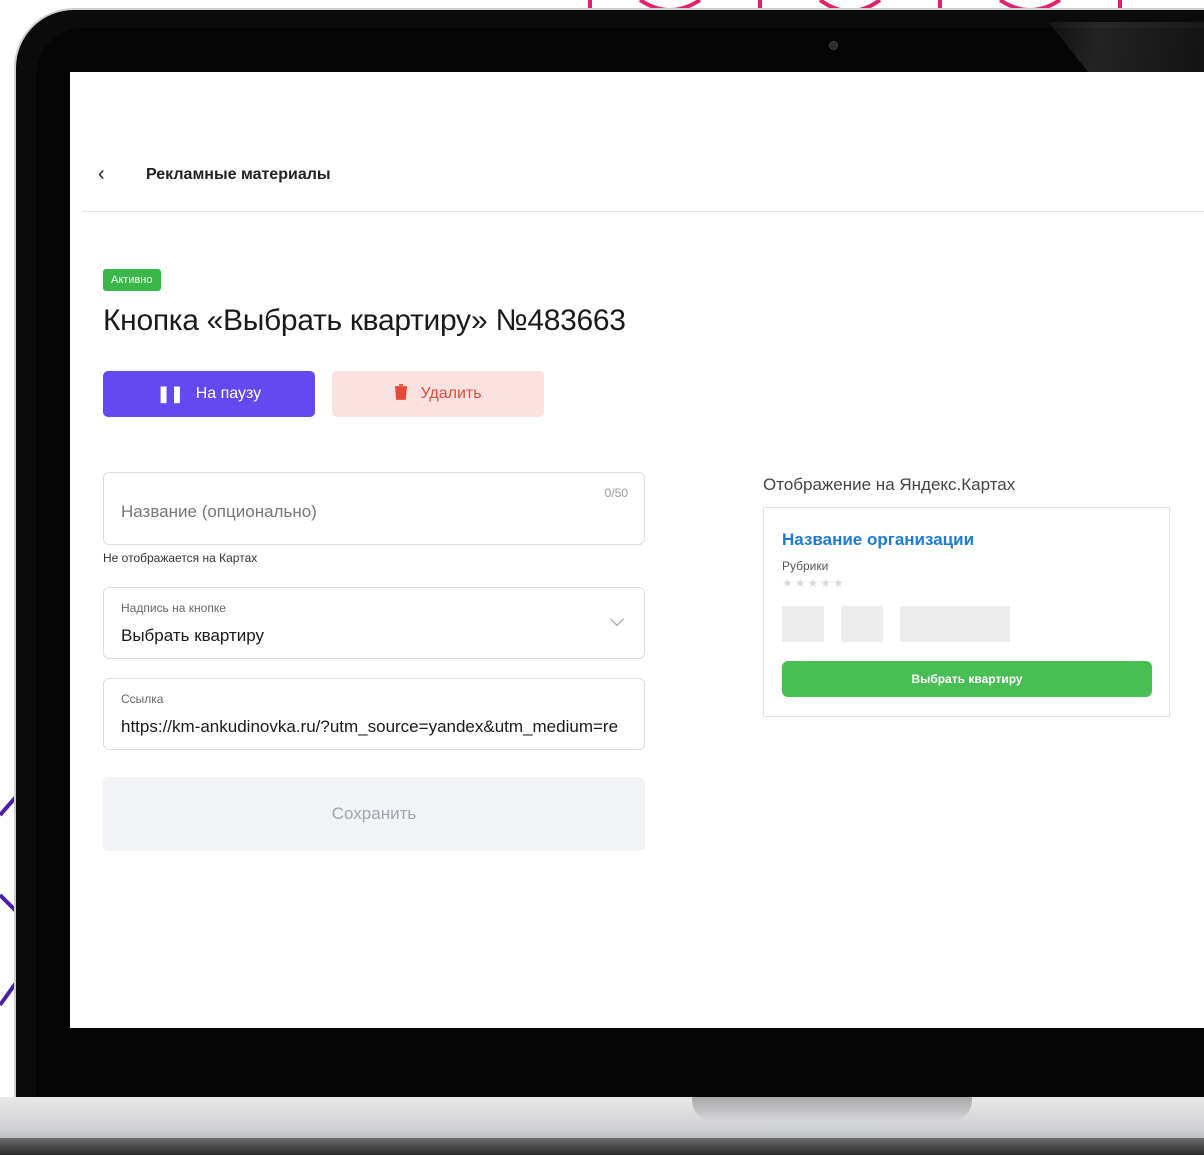 This screenshot has width=1204, height=1155. What do you see at coordinates (374, 623) in the screenshot?
I see `button-label-select: Надпись на кнопке Выбрать квартиру` at bounding box center [374, 623].